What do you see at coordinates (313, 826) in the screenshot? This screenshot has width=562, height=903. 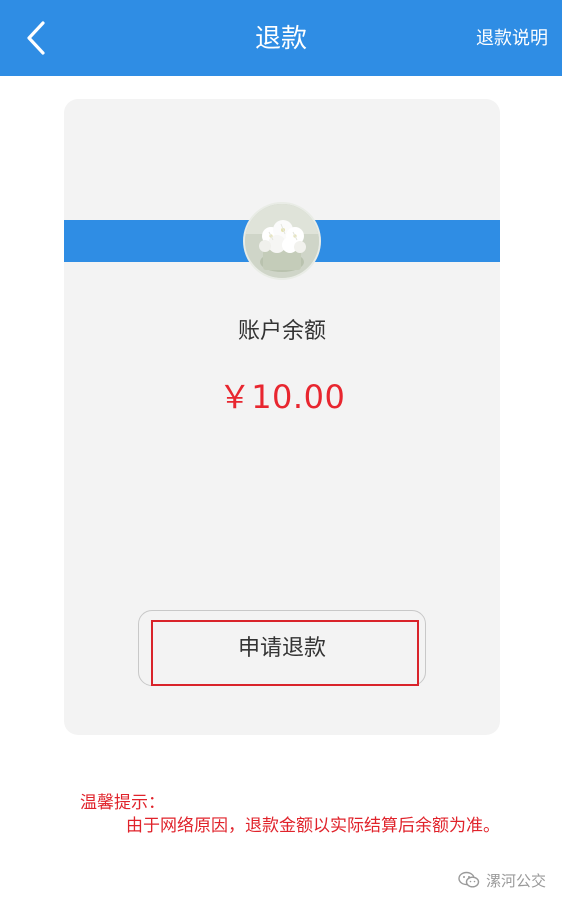 I see `tips-body: 由于网络原因，退款金额以实际结算后余额为准。` at bounding box center [313, 826].